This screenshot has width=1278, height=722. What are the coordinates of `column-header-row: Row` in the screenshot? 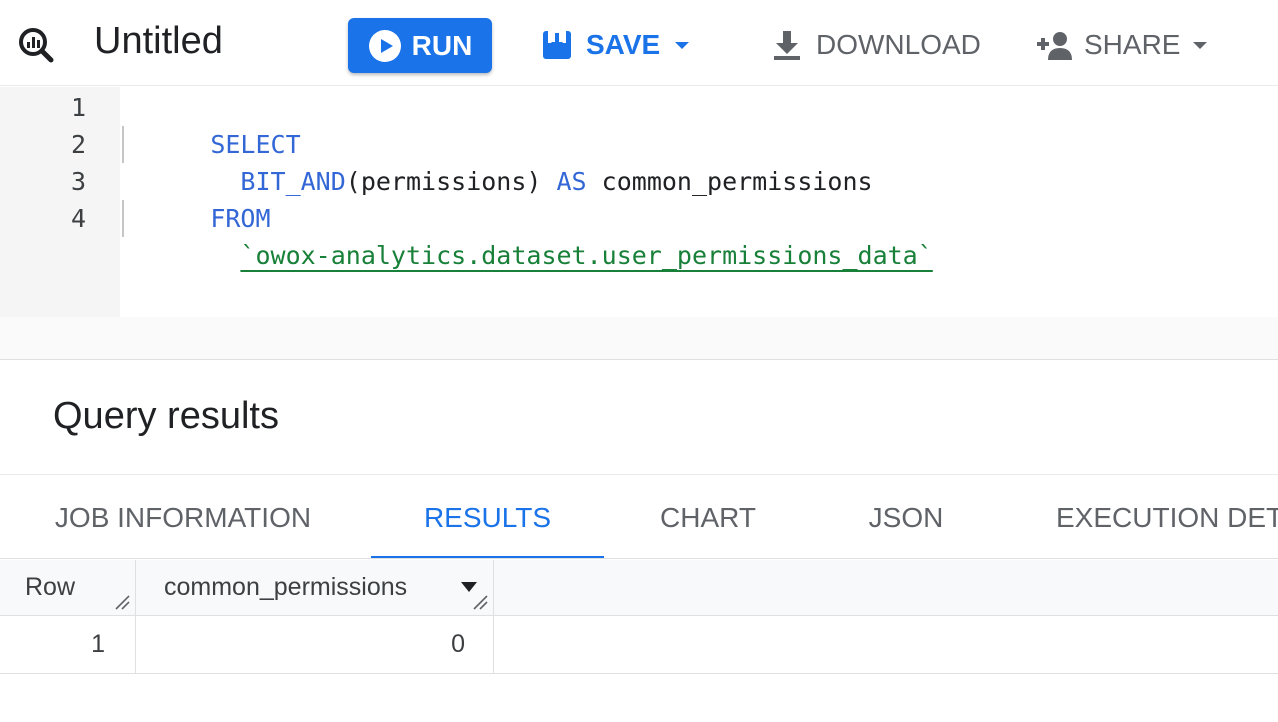 It's located at (68, 587).